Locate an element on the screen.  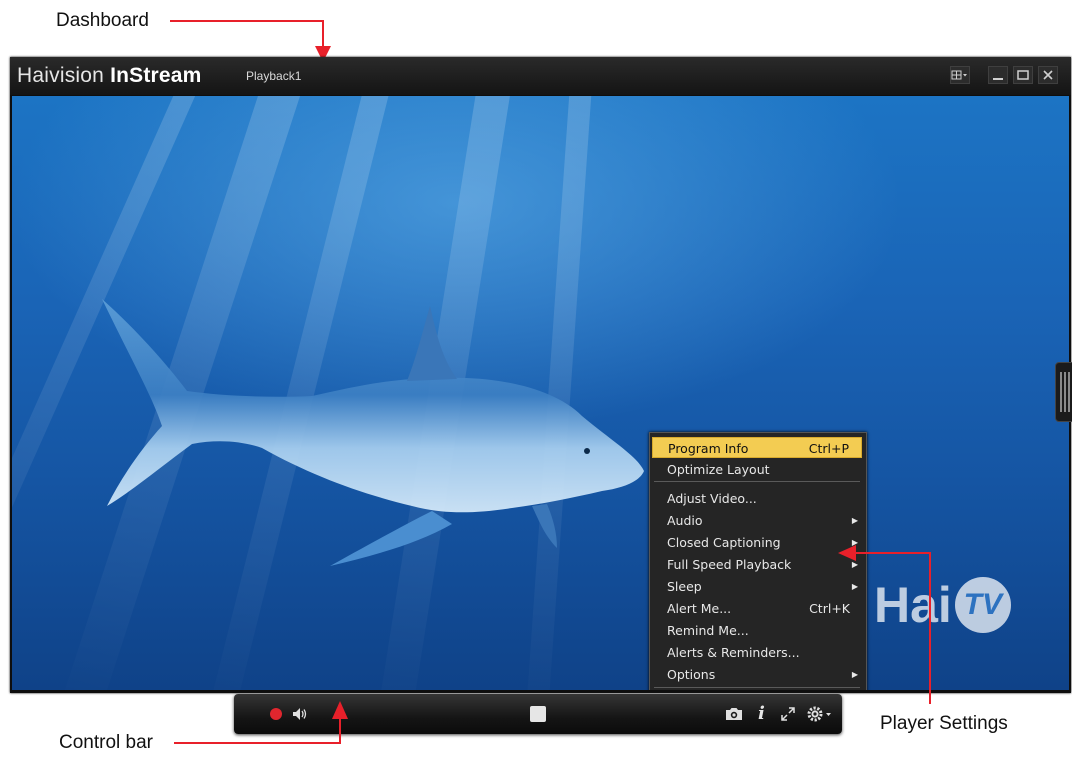
minimize-icon is located at coordinates (998, 79).